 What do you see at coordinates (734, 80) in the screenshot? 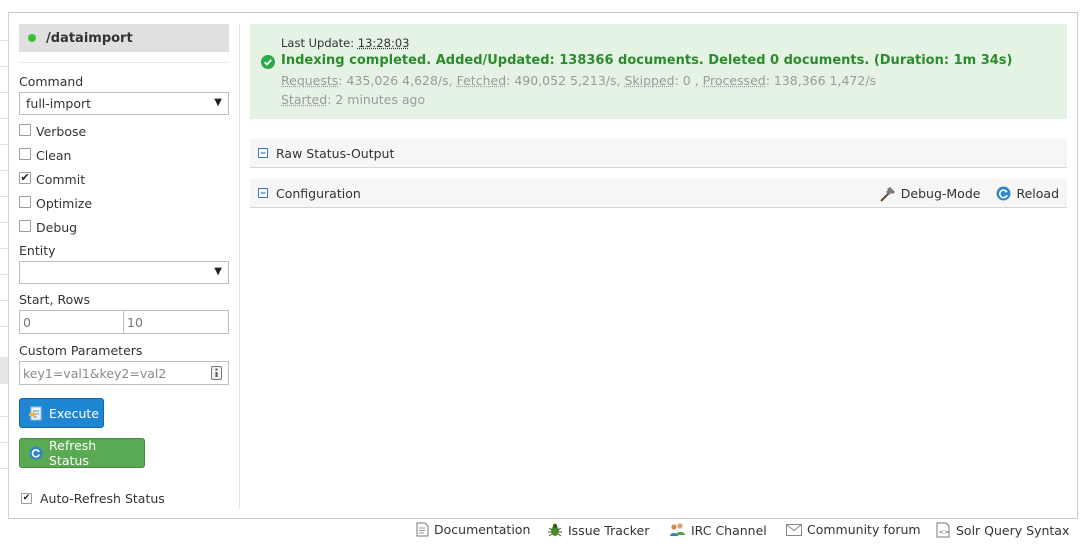
I see `processed-label: Processed` at bounding box center [734, 80].